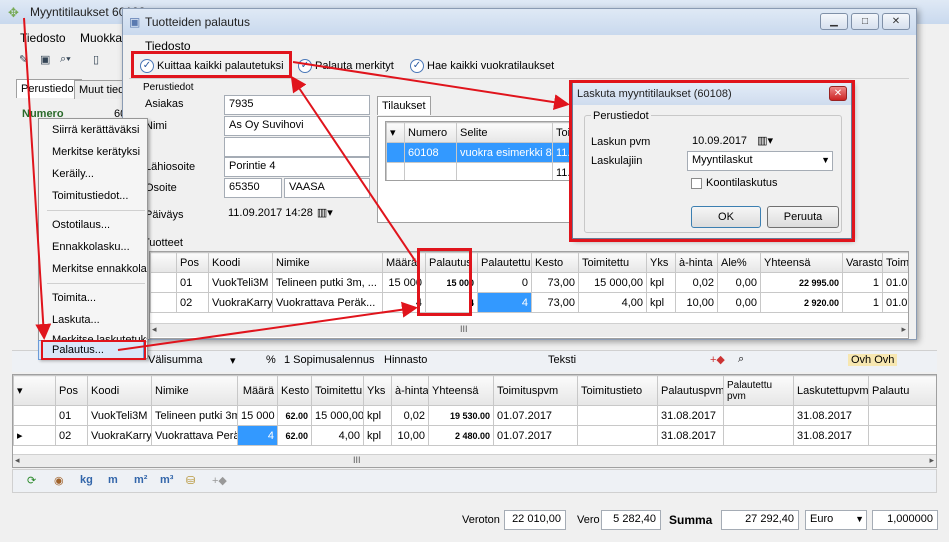 This screenshot has height=542, width=949. Describe the element at coordinates (31, 480) in the screenshot. I see `refresh-icon: ⟳` at that location.